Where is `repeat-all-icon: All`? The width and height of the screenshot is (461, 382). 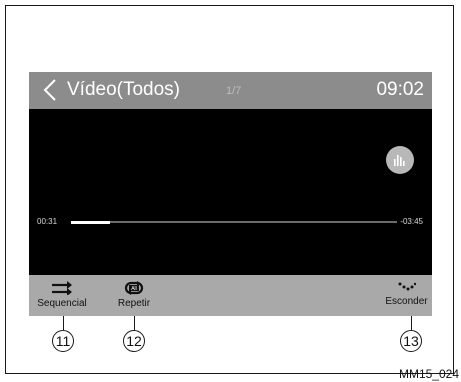
repeat-all-icon: All is located at coordinates (134, 288).